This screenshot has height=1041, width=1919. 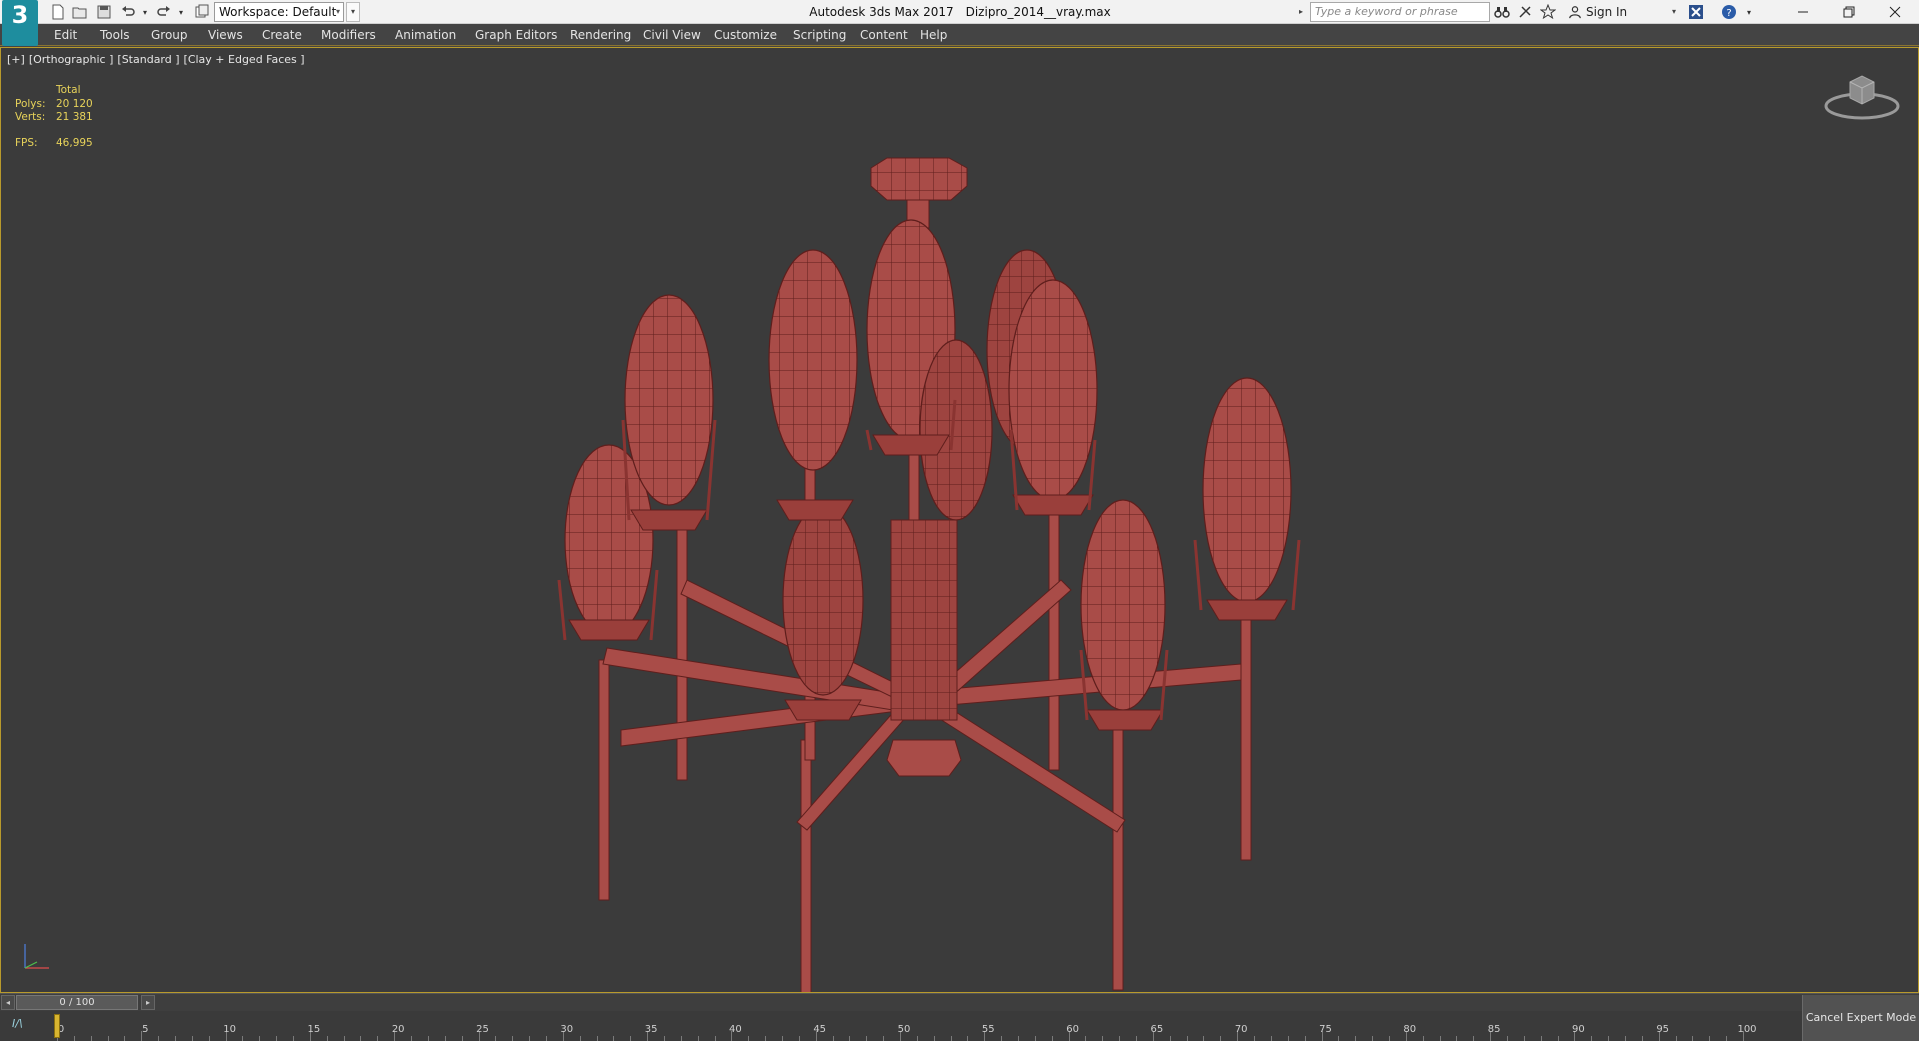 I want to click on project-folder-icon, so click(x=202, y=12).